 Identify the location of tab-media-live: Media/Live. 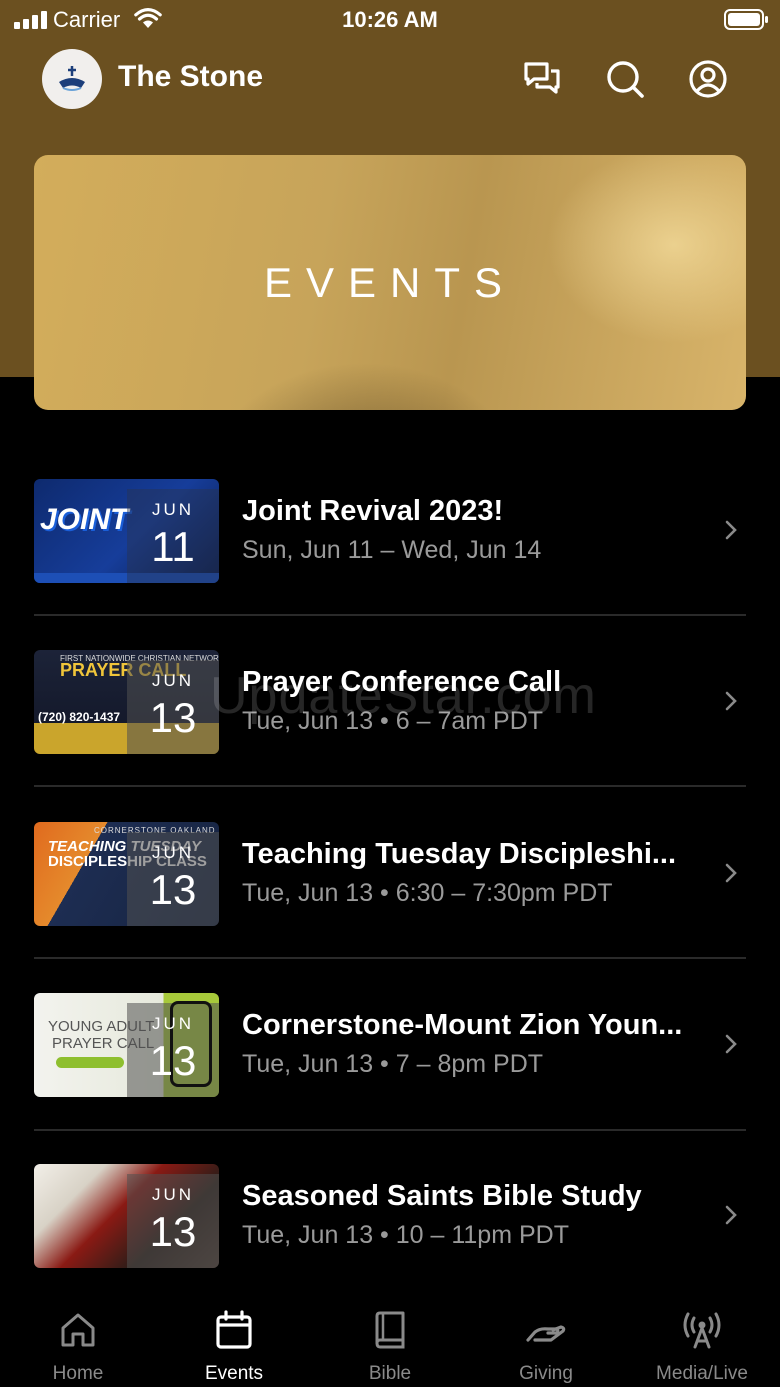
(702, 1338).